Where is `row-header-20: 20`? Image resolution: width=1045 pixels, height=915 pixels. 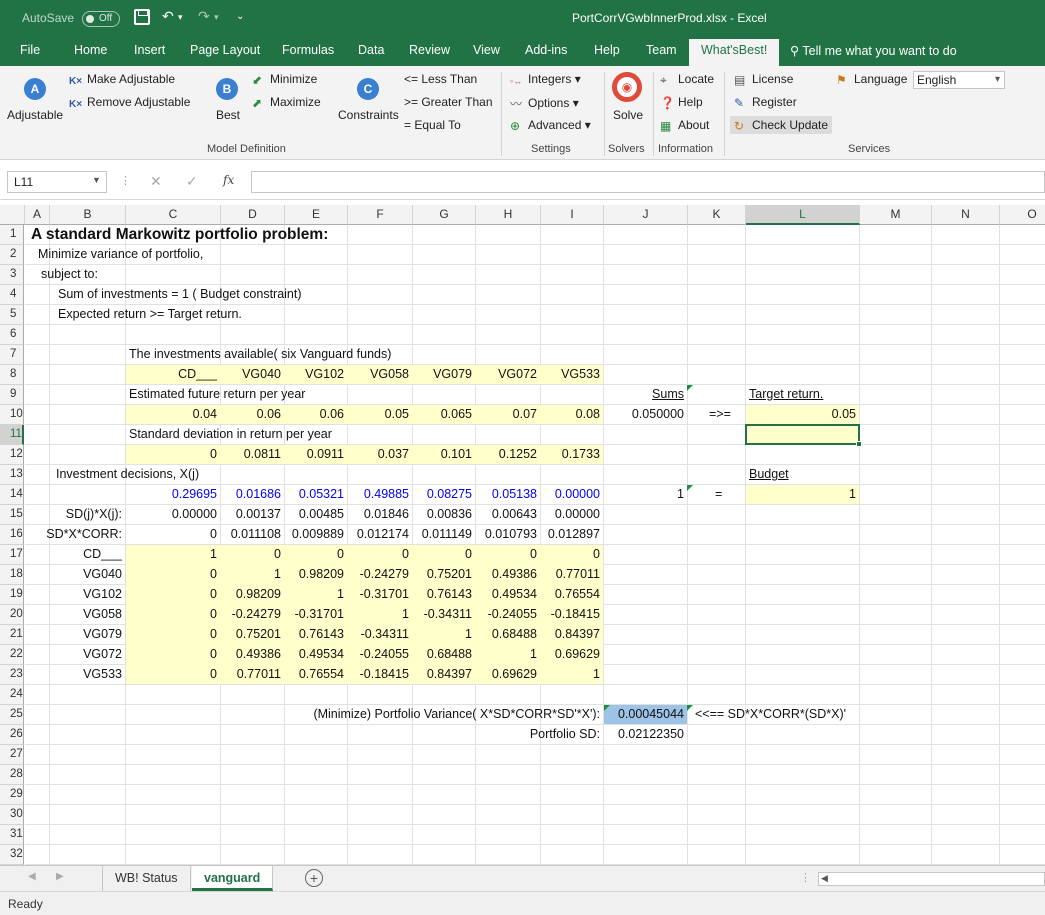 row-header-20: 20 is located at coordinates (12, 615).